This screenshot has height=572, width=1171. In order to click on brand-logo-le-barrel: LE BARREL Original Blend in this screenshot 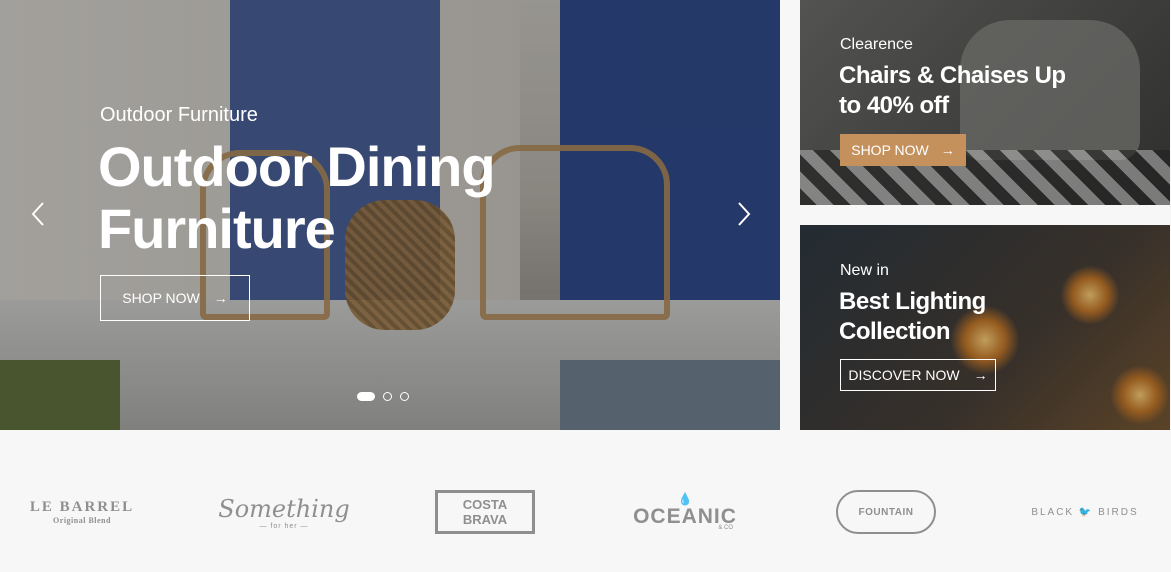, I will do `click(82, 512)`.